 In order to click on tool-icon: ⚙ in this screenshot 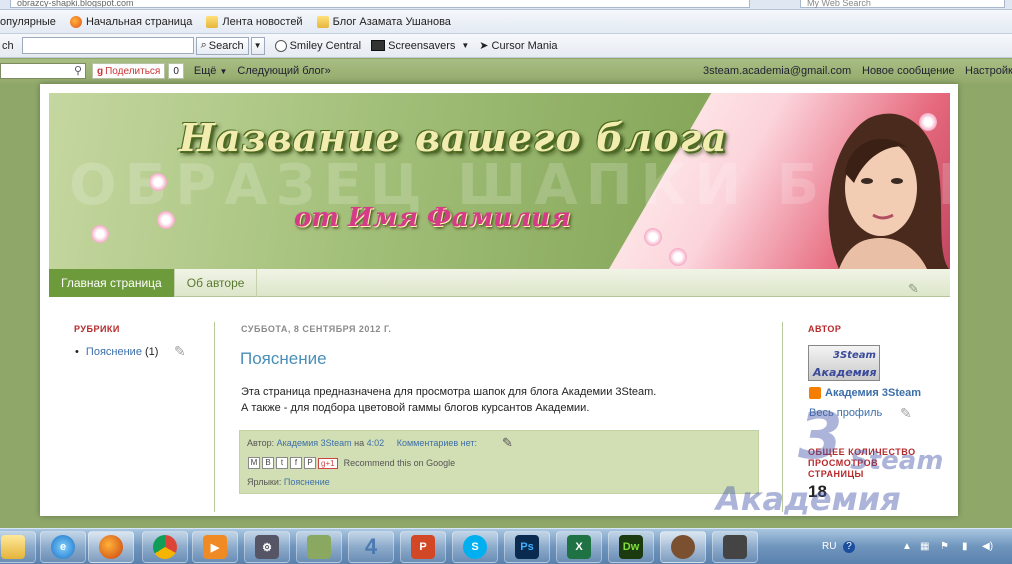, I will do `click(267, 547)`.